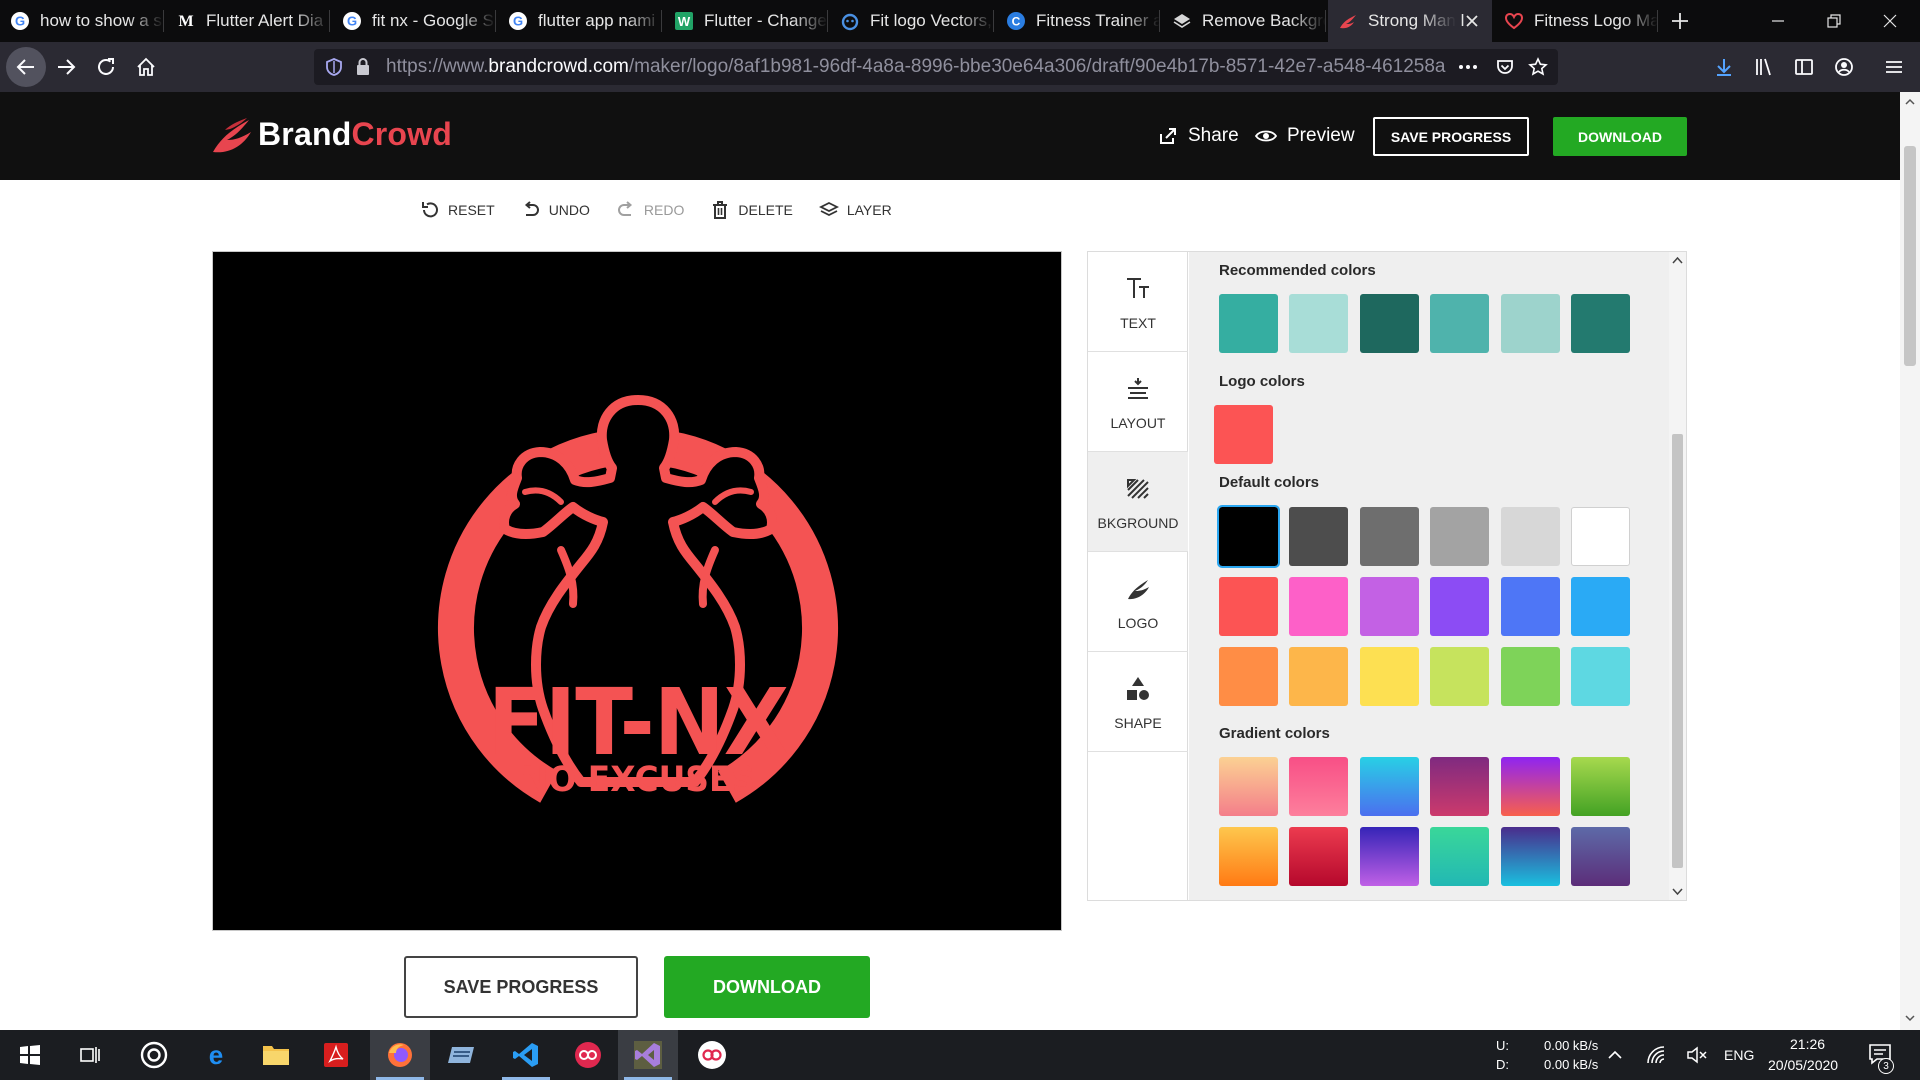 The image size is (1920, 1080). What do you see at coordinates (1198, 136) in the screenshot?
I see `share-button: Share` at bounding box center [1198, 136].